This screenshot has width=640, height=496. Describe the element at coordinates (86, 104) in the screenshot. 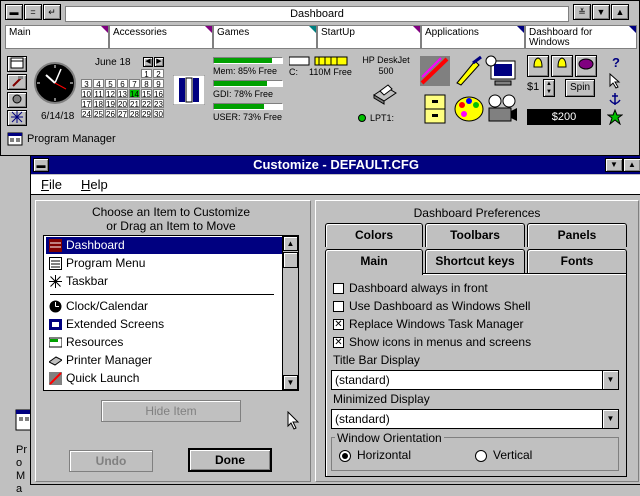

I see `calendar-day: 17` at that location.